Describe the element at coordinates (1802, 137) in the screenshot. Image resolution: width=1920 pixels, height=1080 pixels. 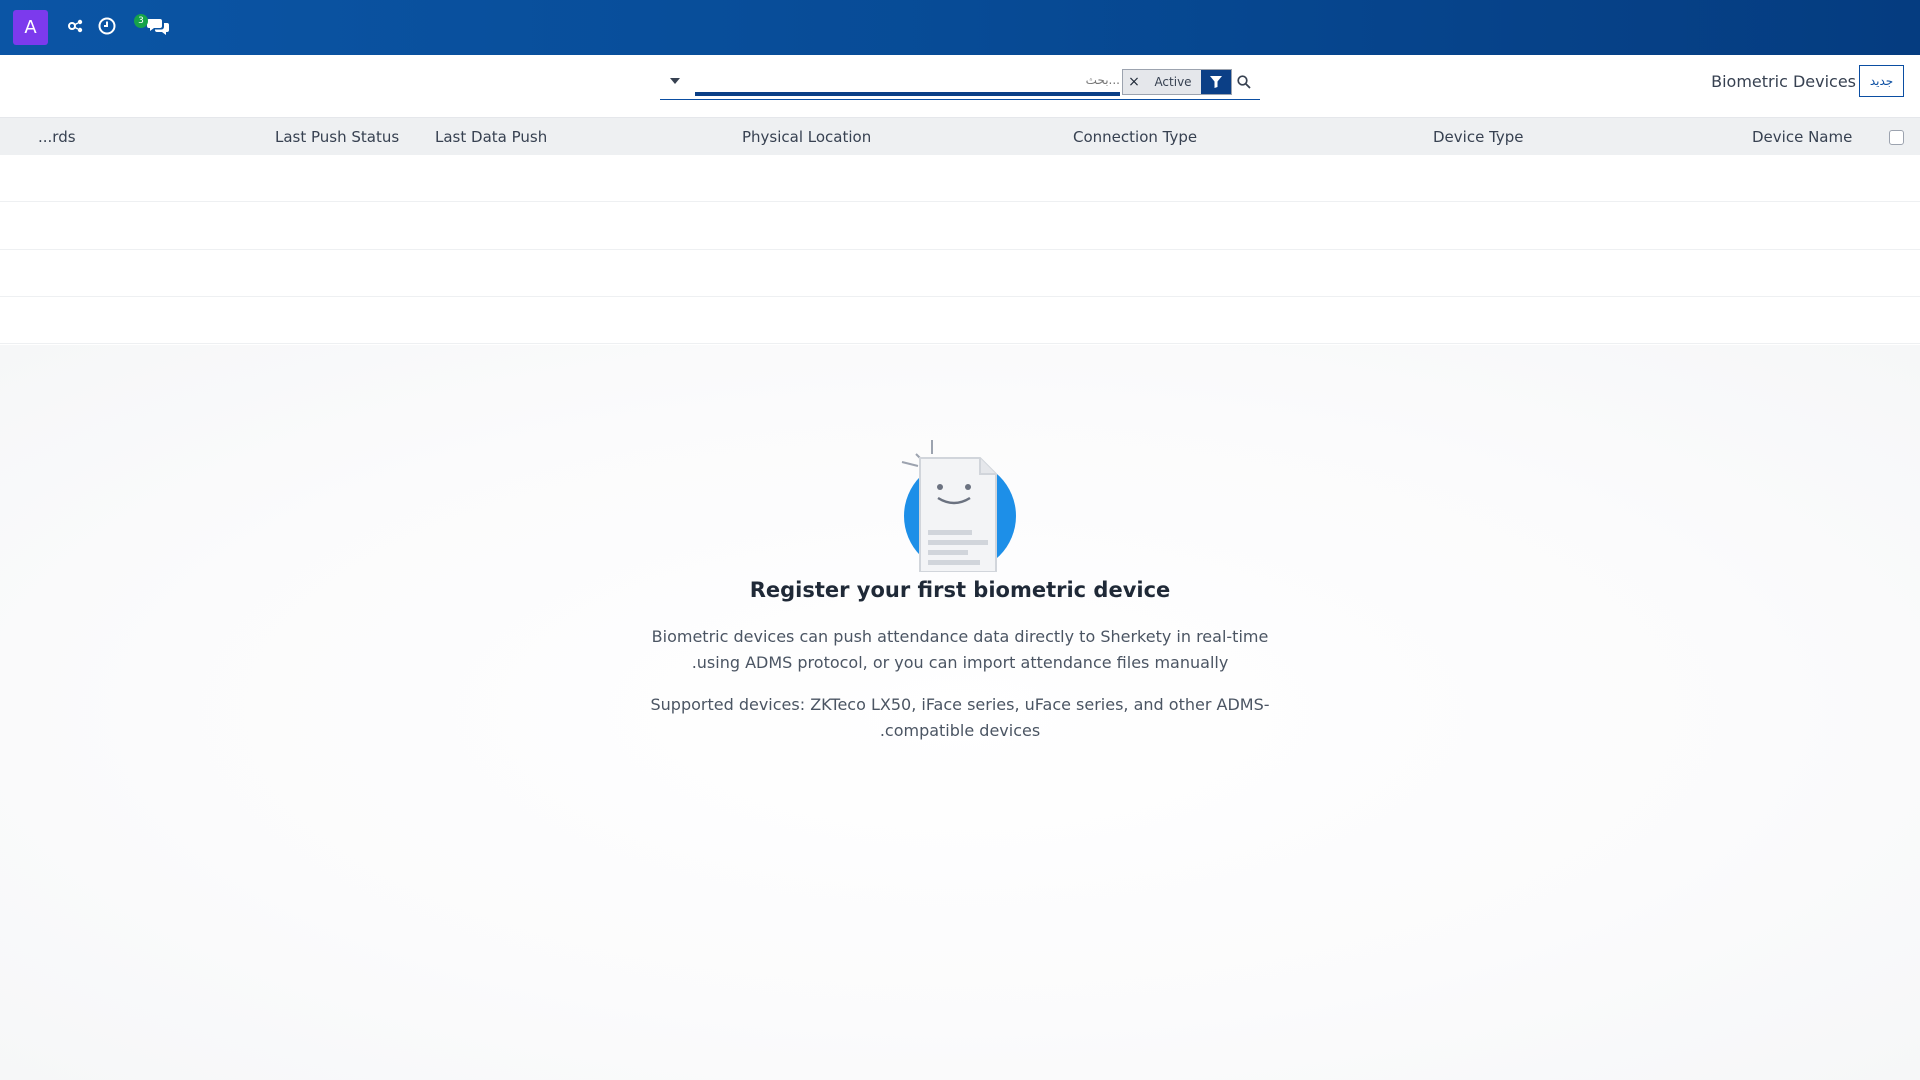
I see `column-device-name: Device Name` at that location.